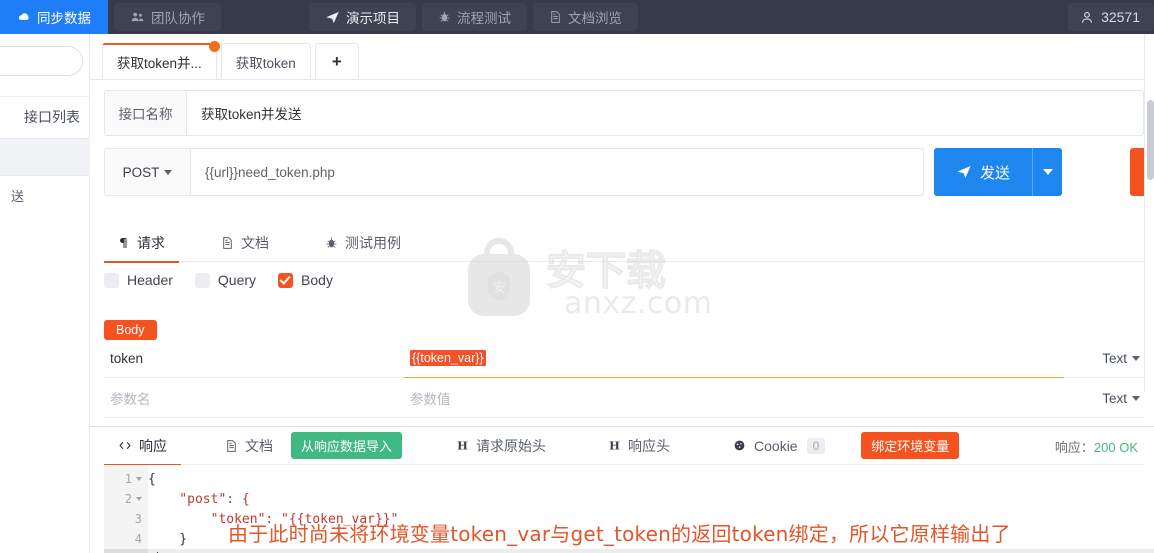 The width and height of the screenshot is (1154, 553). Describe the element at coordinates (148, 172) in the screenshot. I see `http-method-select: POST` at that location.